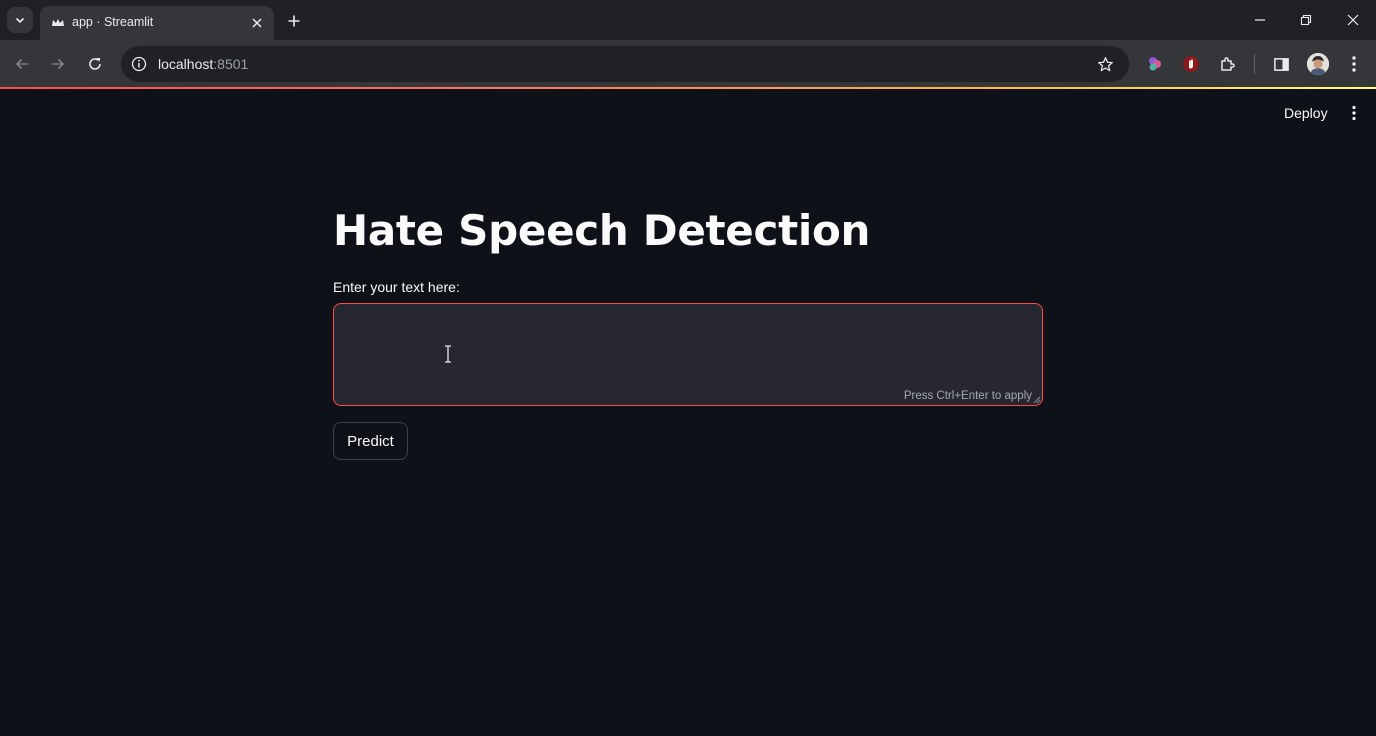 This screenshot has width=1376, height=736. I want to click on text-input-label: Enter your text here:, so click(396, 287).